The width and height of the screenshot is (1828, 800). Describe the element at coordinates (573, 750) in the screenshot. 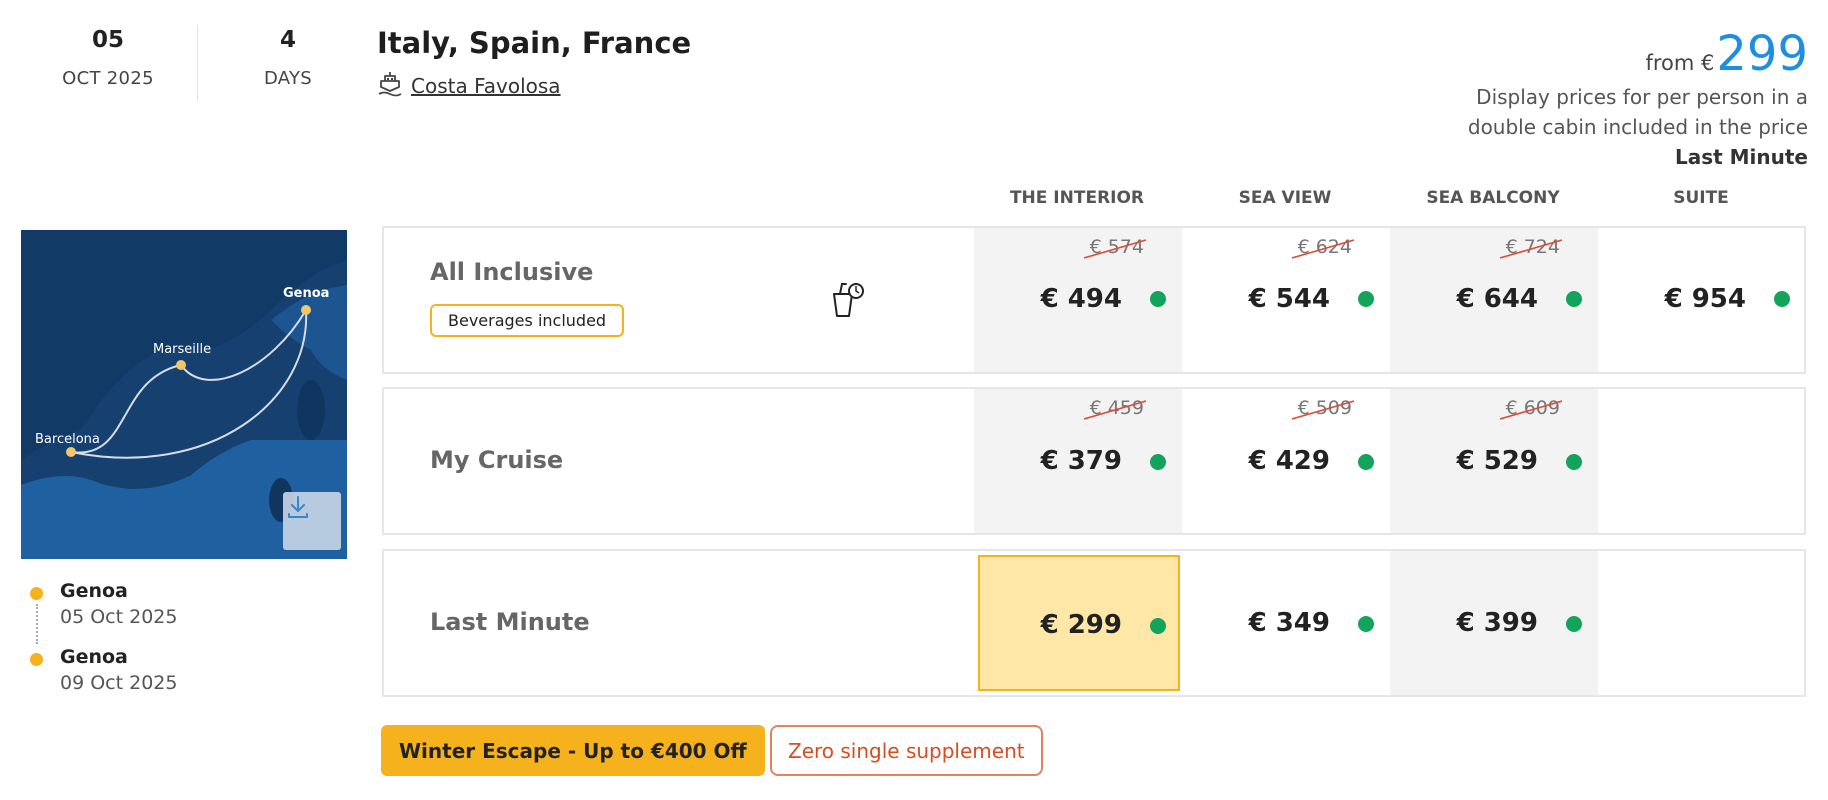

I see `winter-escape-promo: Winter Escape - Up to €400 Off` at that location.